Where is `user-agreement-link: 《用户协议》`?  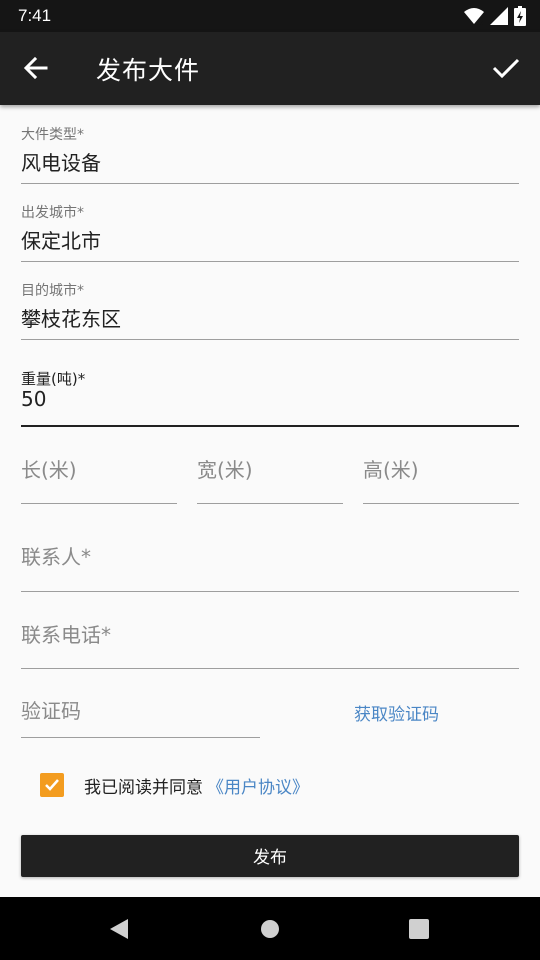 user-agreement-link: 《用户协议》 is located at coordinates (258, 785).